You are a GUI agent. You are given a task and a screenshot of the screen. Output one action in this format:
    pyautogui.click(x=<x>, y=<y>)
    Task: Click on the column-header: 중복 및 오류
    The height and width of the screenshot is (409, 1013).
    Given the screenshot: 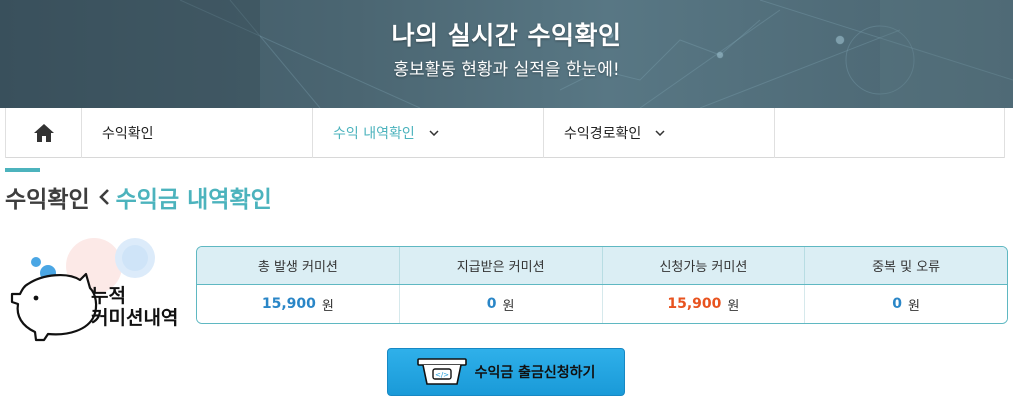 What is the action you would take?
    pyautogui.click(x=906, y=267)
    